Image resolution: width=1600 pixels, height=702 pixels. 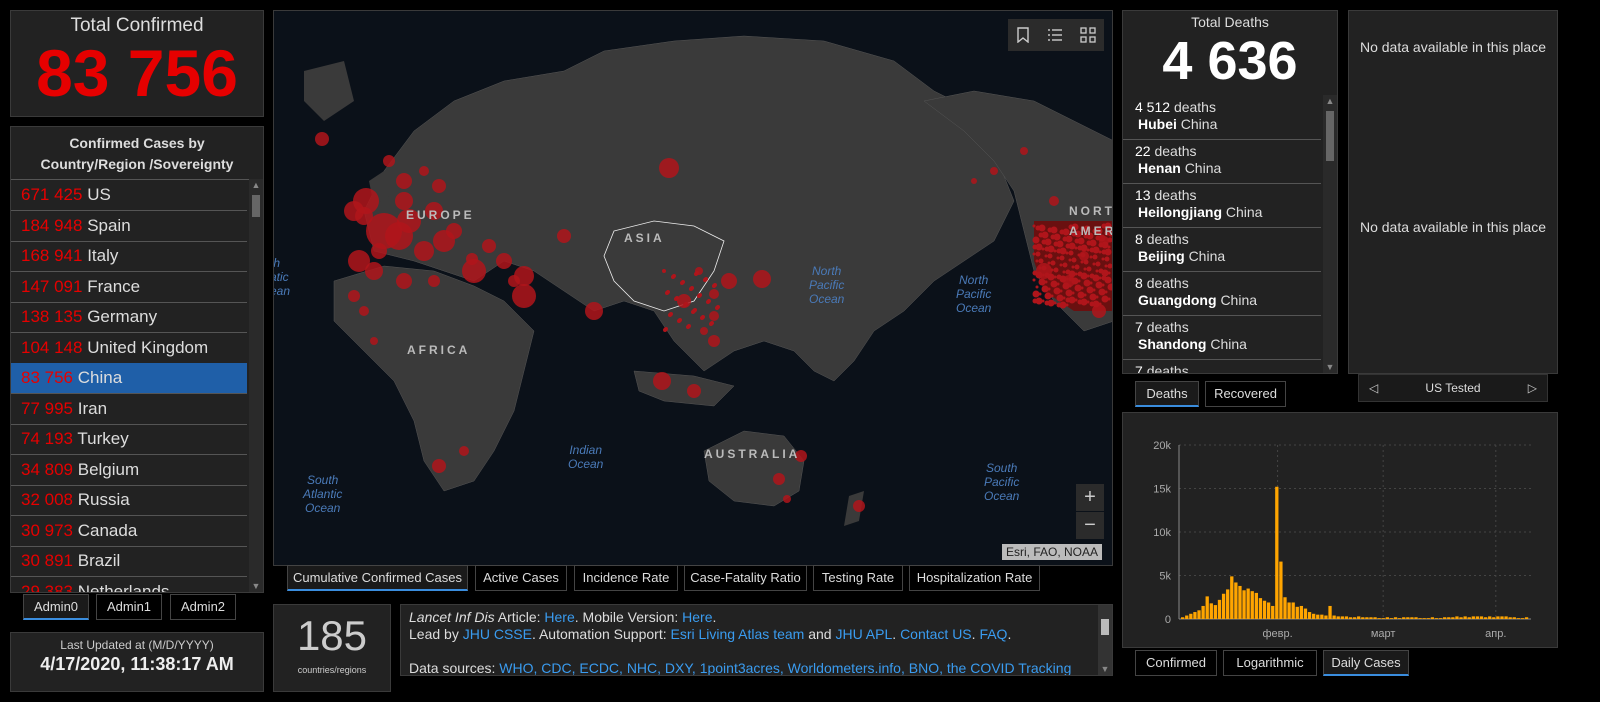 What do you see at coordinates (129, 256) in the screenshot?
I see `country-row: 168 941 Italy` at bounding box center [129, 256].